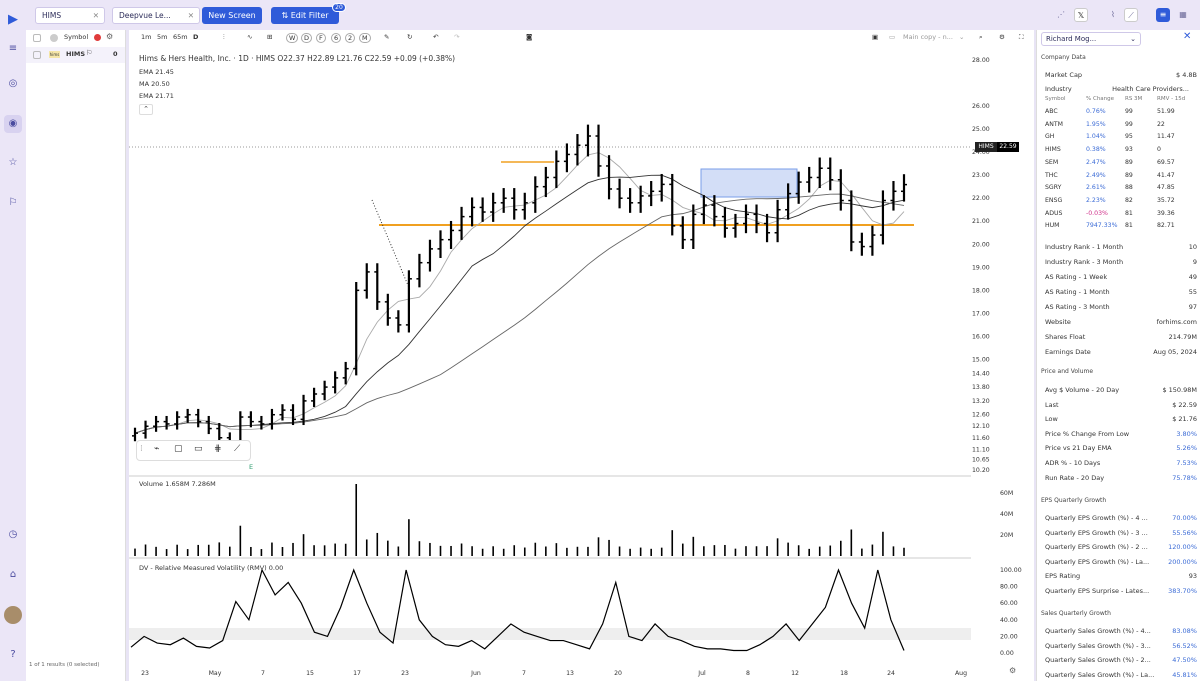 This screenshot has width=1200, height=681. I want to click on price-axis-label: 10.20, so click(981, 470).